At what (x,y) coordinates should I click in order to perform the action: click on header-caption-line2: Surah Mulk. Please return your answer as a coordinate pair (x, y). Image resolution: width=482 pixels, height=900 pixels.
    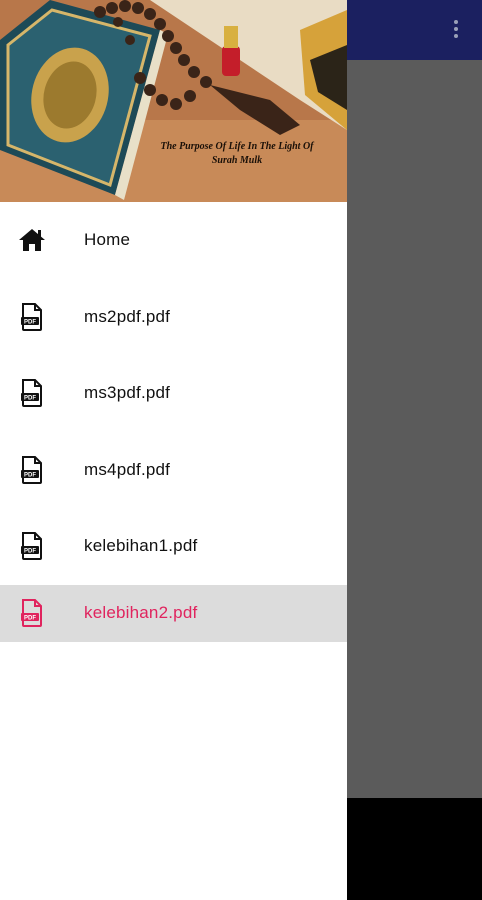
    Looking at the image, I should click on (237, 160).